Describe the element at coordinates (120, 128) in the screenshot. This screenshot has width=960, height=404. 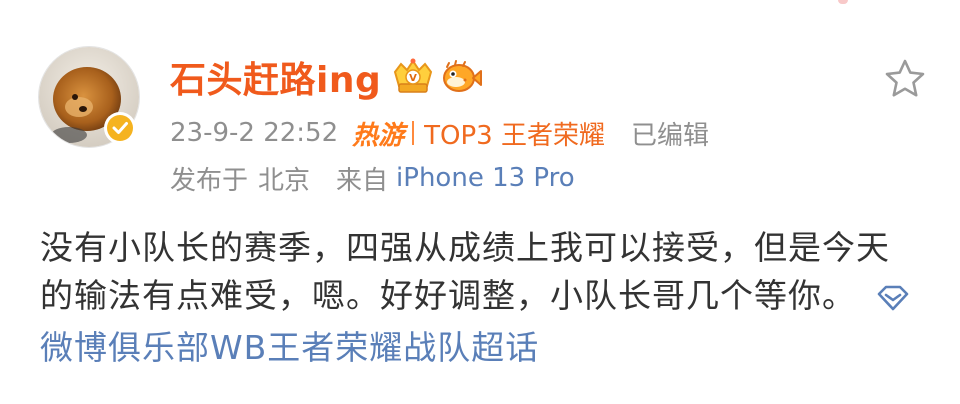
I see `verified-icon` at that location.